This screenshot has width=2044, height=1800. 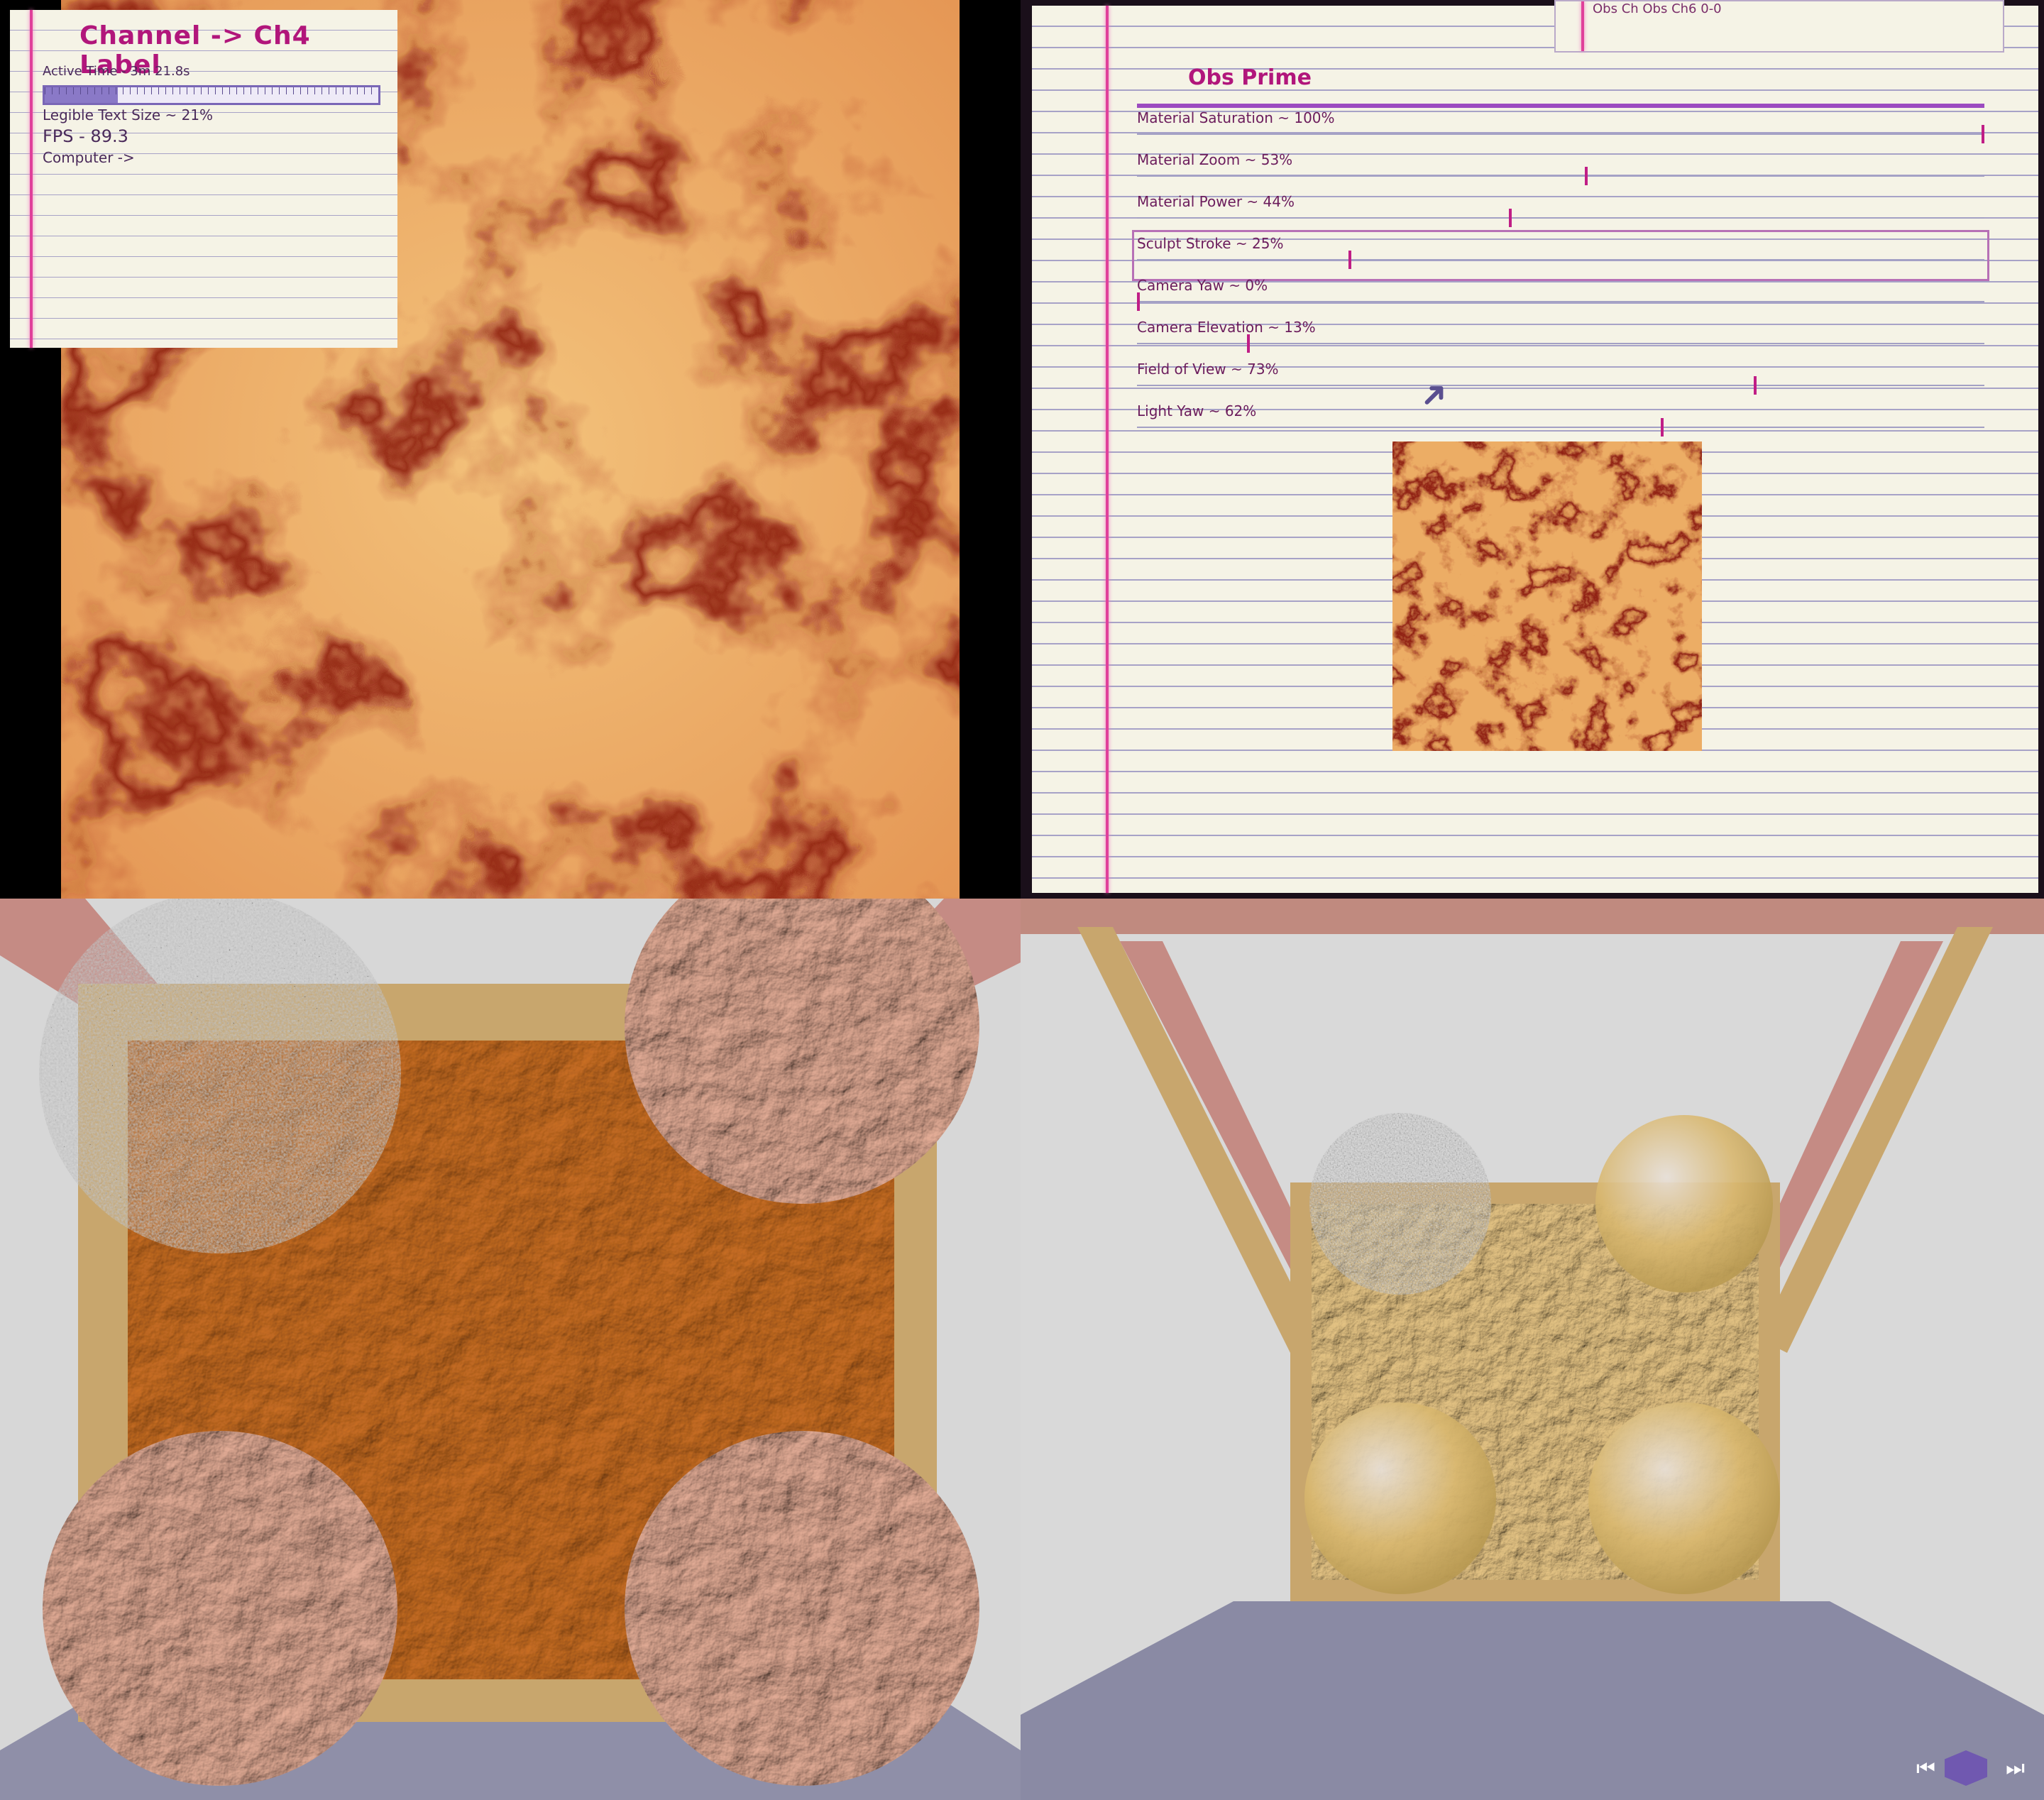 What do you see at coordinates (211, 90) in the screenshot?
I see `ruler-ticks` at bounding box center [211, 90].